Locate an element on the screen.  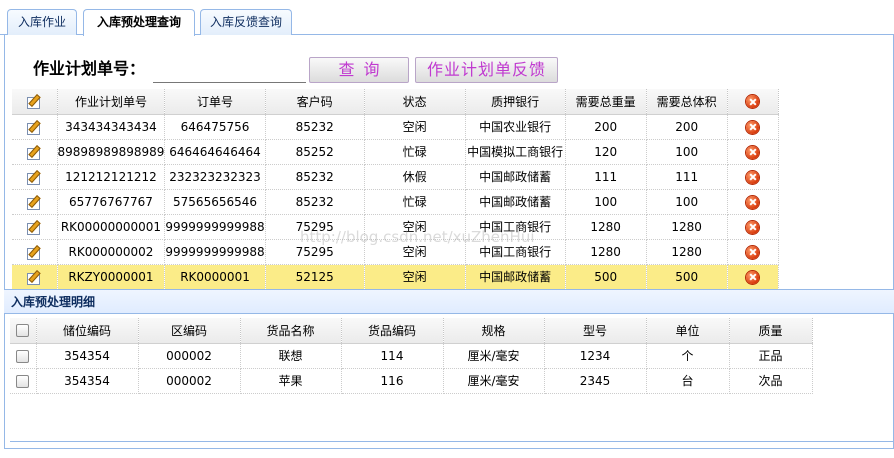
table-cell: 116 is located at coordinates (392, 381).